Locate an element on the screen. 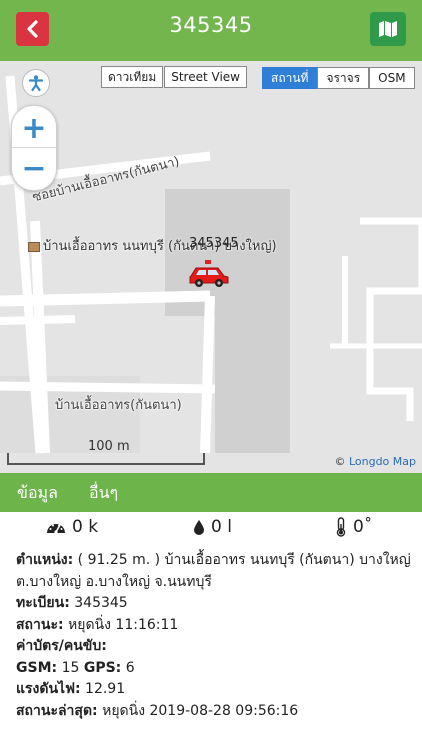 The height and width of the screenshot is (750, 422). plate-row: ทะเบียน: 345345 is located at coordinates (214, 604).